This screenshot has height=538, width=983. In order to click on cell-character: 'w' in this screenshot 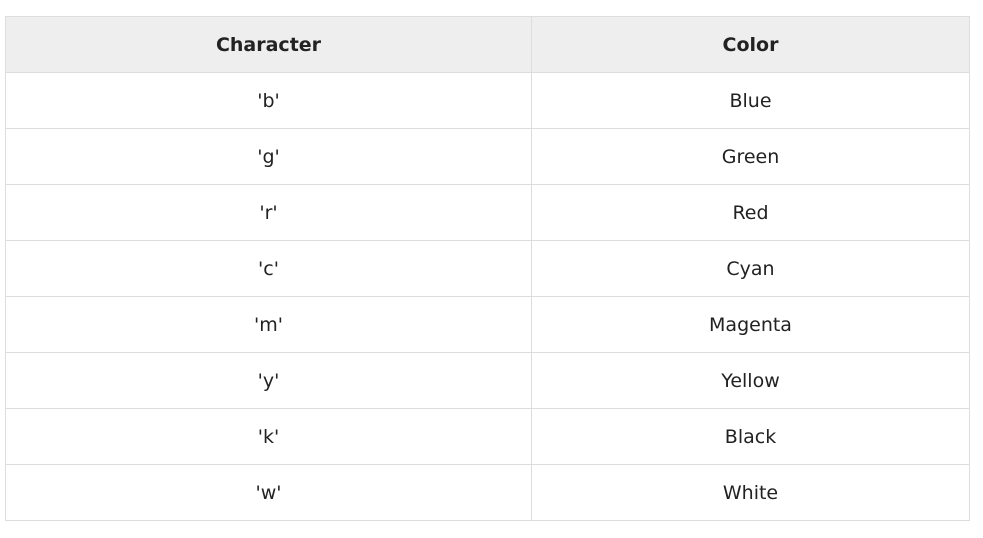, I will do `click(268, 492)`.